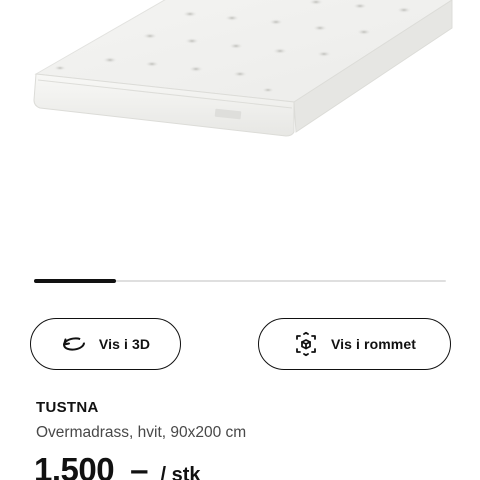  What do you see at coordinates (75, 281) in the screenshot?
I see `gallery-scroll-thumb` at bounding box center [75, 281].